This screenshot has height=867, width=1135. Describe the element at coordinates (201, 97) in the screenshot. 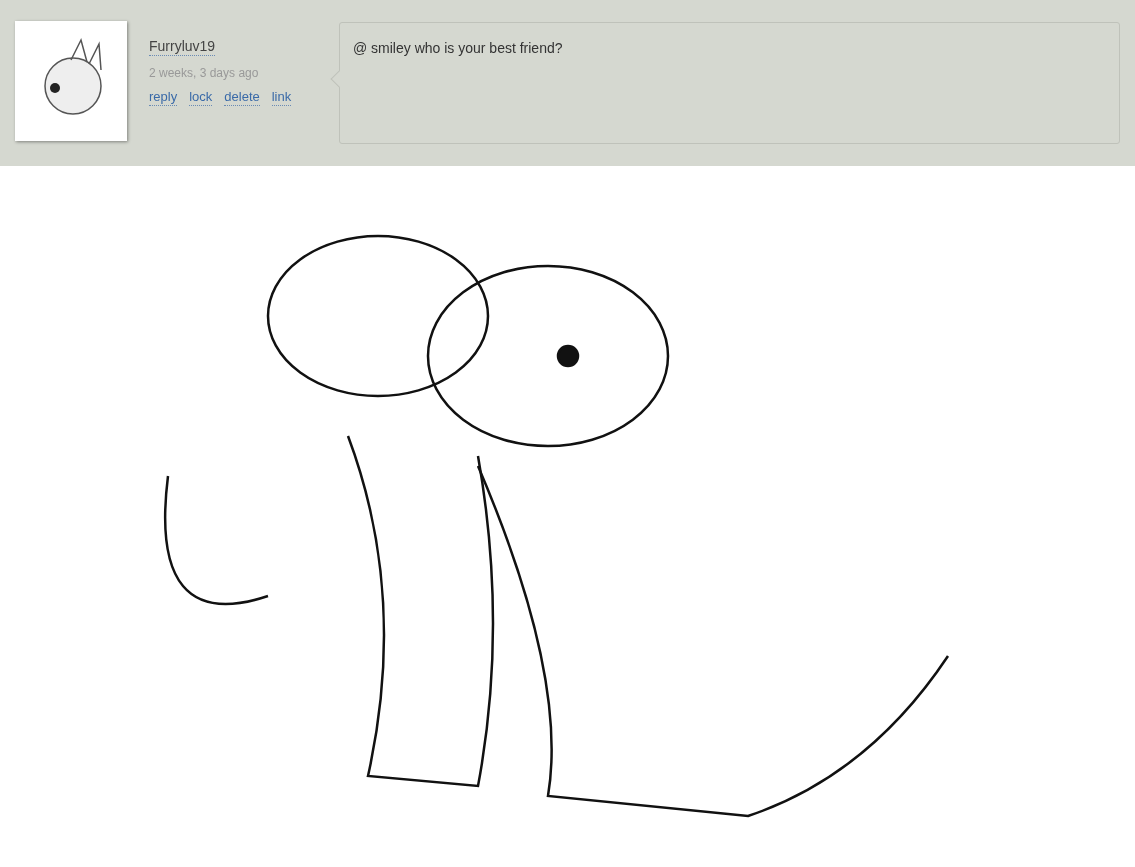

I see `action-link: lock` at that location.